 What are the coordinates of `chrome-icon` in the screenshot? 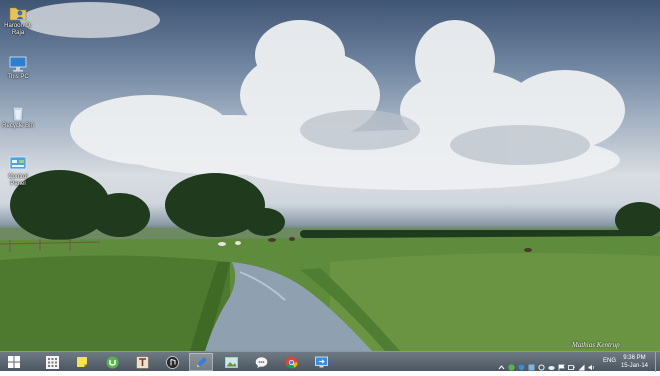 It's located at (291, 362).